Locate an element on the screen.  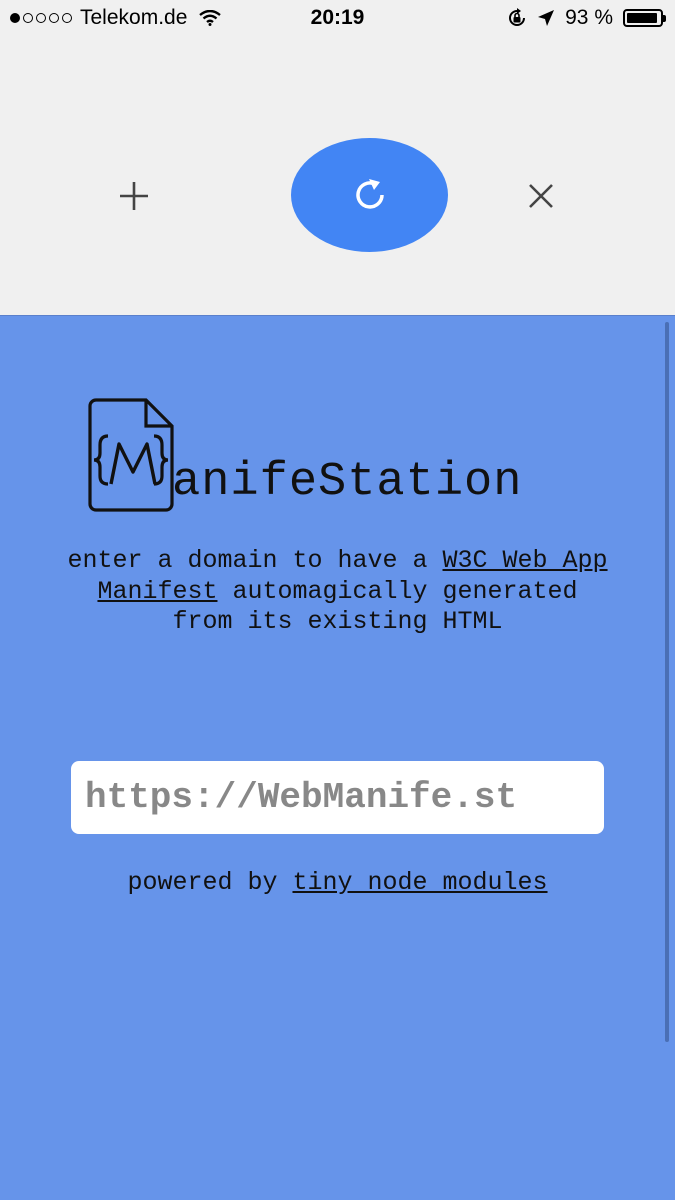
orientation-lock-icon is located at coordinates (517, 17).